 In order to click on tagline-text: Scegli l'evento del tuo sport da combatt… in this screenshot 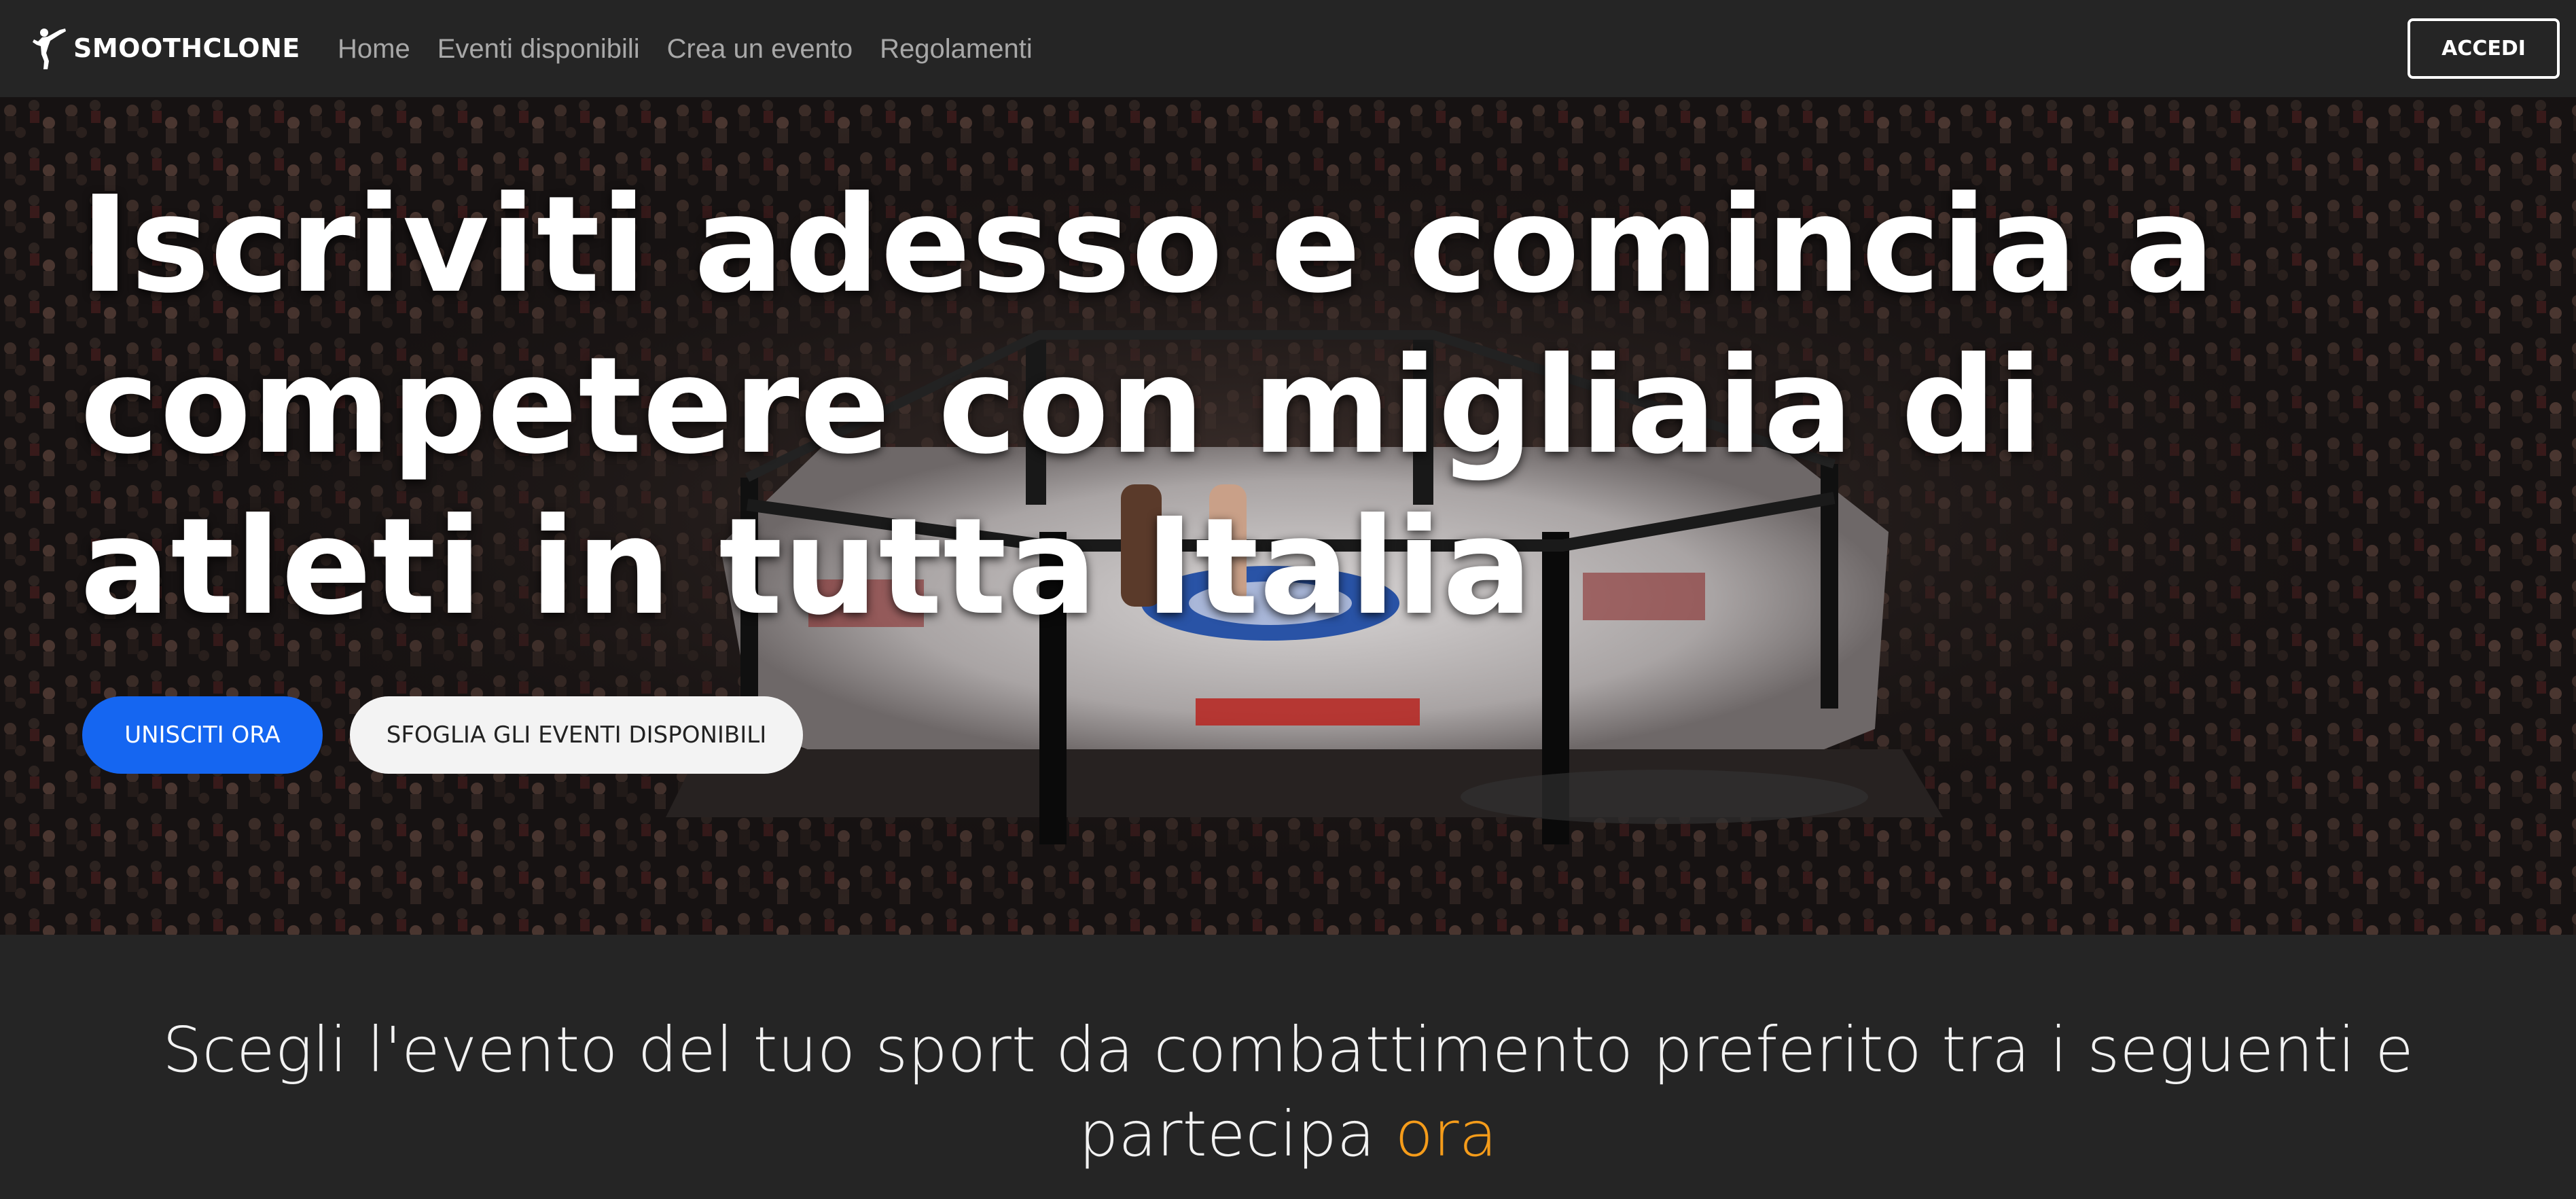, I will do `click(1288, 1092)`.